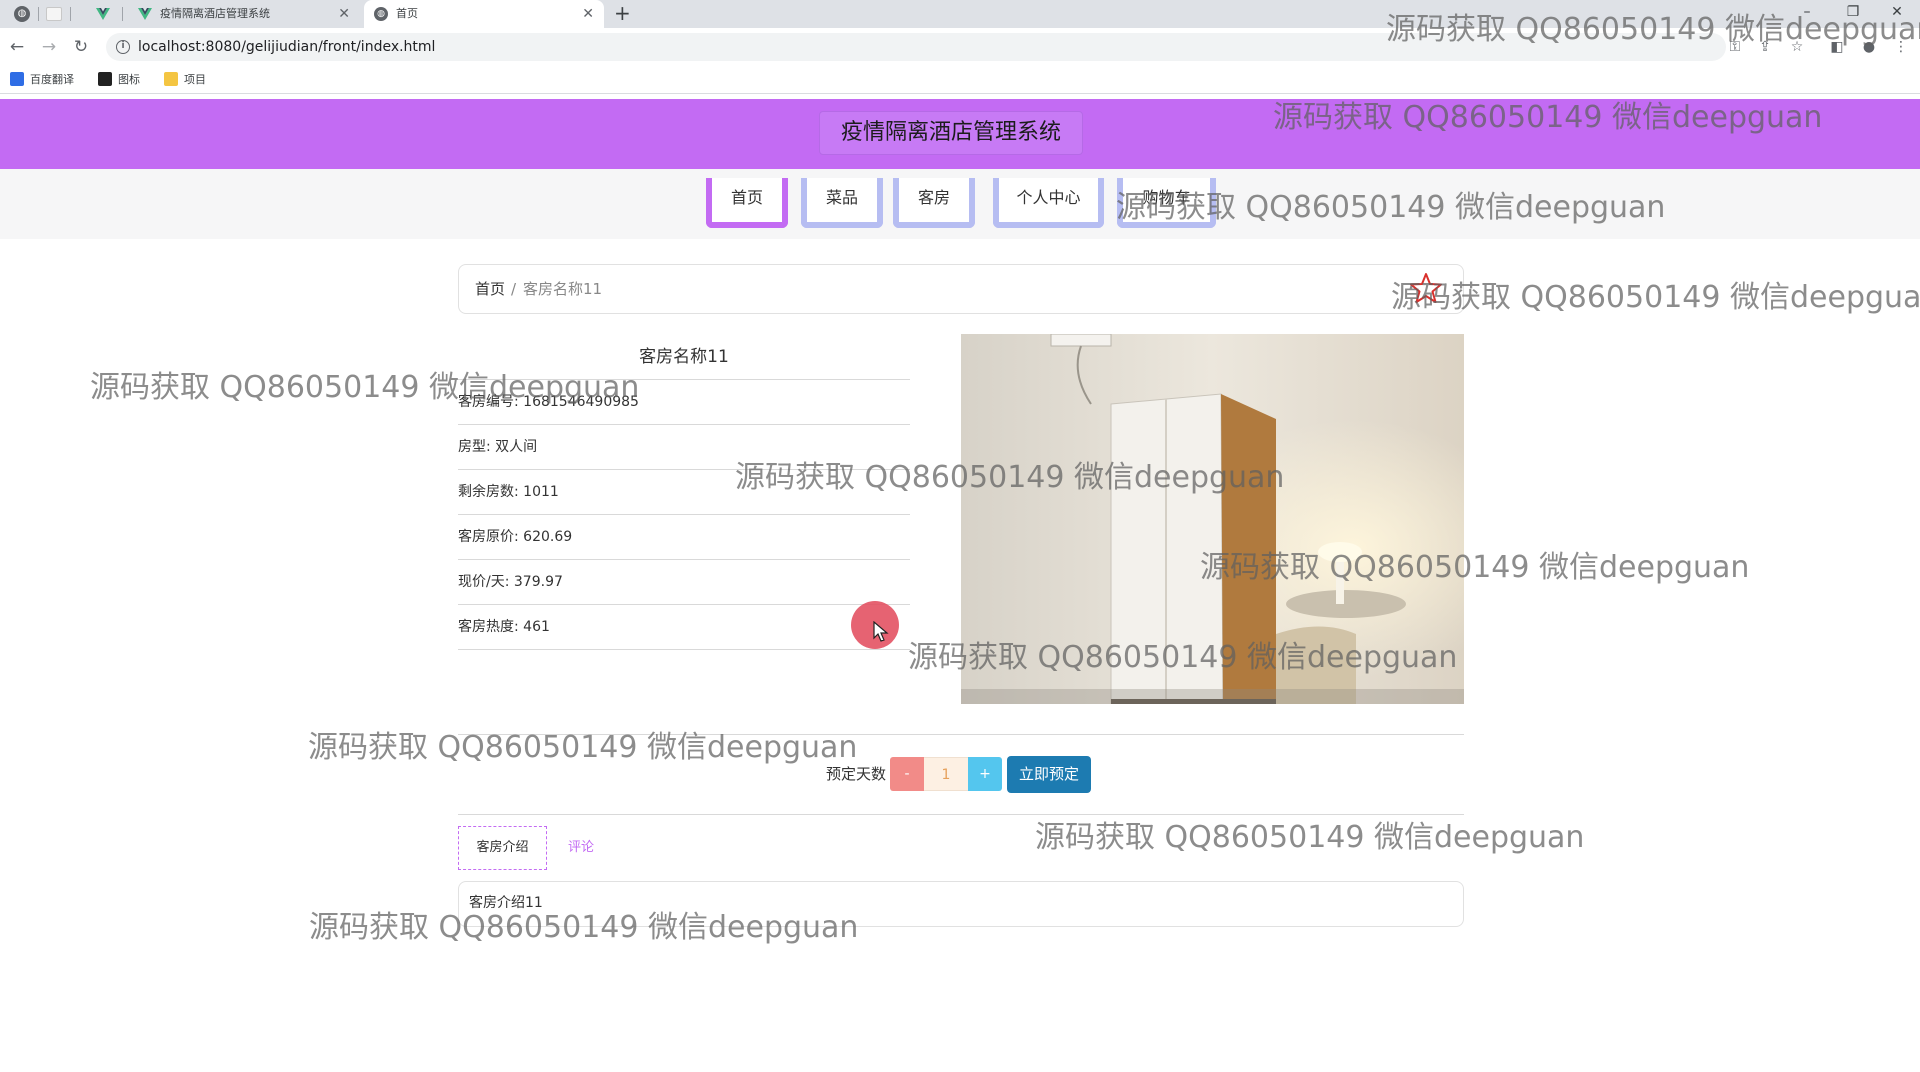  I want to click on site-info-icon: i, so click(123, 47).